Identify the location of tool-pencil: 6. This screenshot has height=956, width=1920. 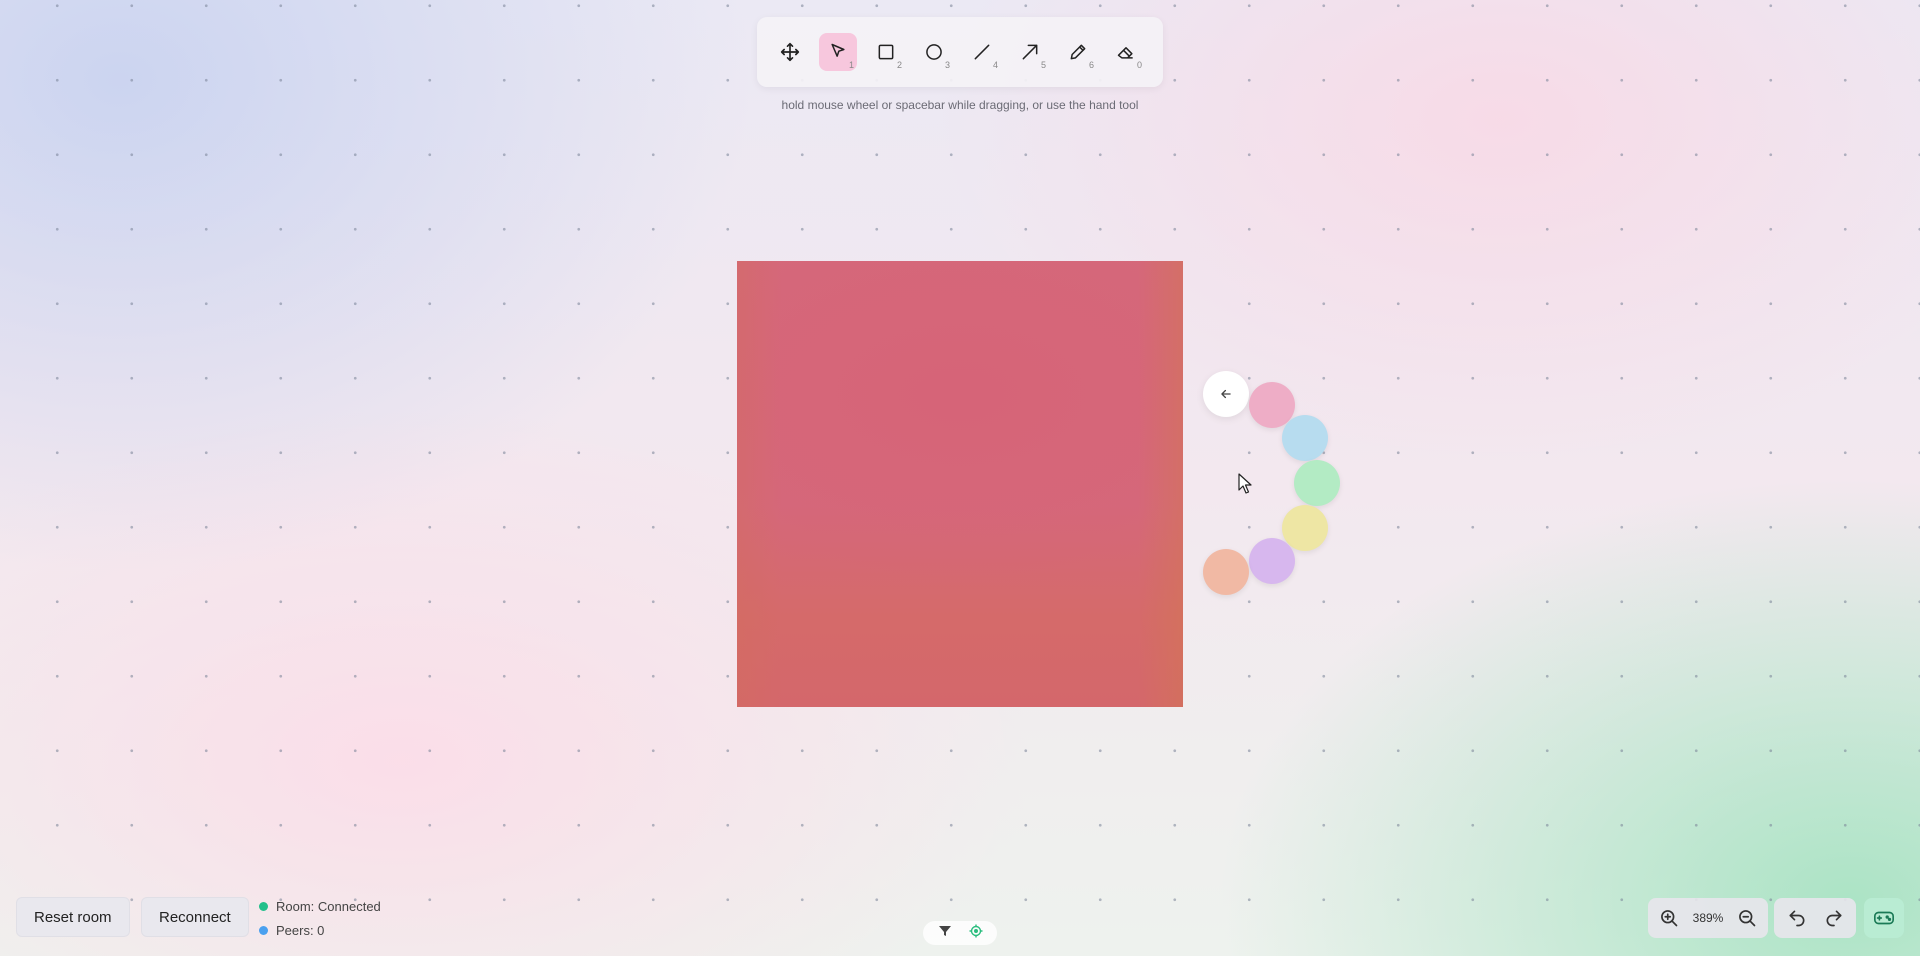
(1078, 52).